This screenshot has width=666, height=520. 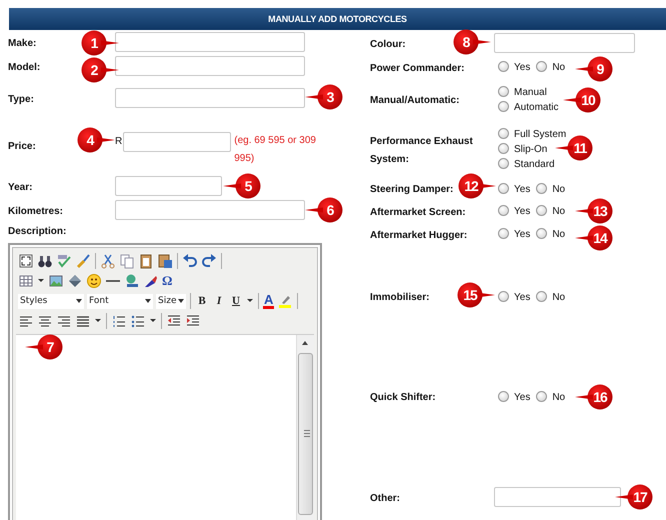 I want to click on format-button: I, so click(x=219, y=301).